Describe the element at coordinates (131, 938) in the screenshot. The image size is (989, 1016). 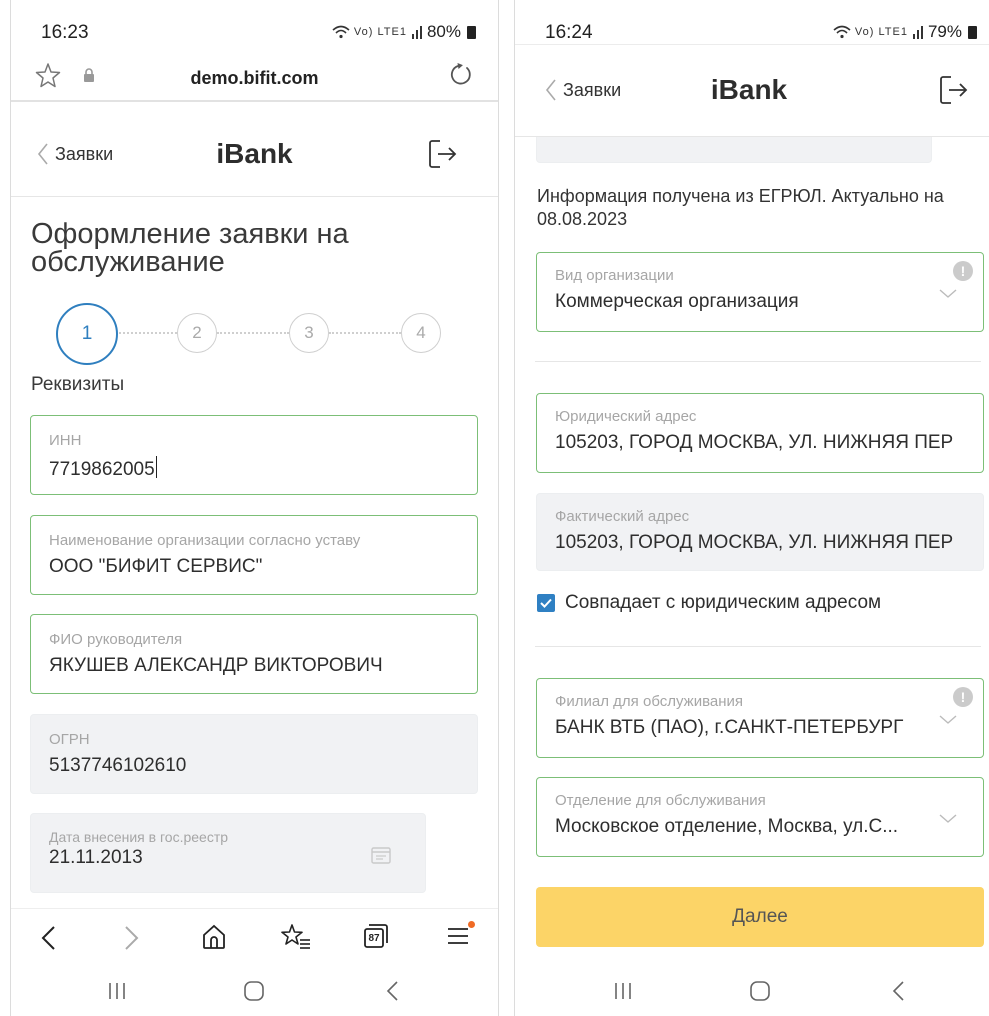
I see `forward-arrow-icon` at that location.